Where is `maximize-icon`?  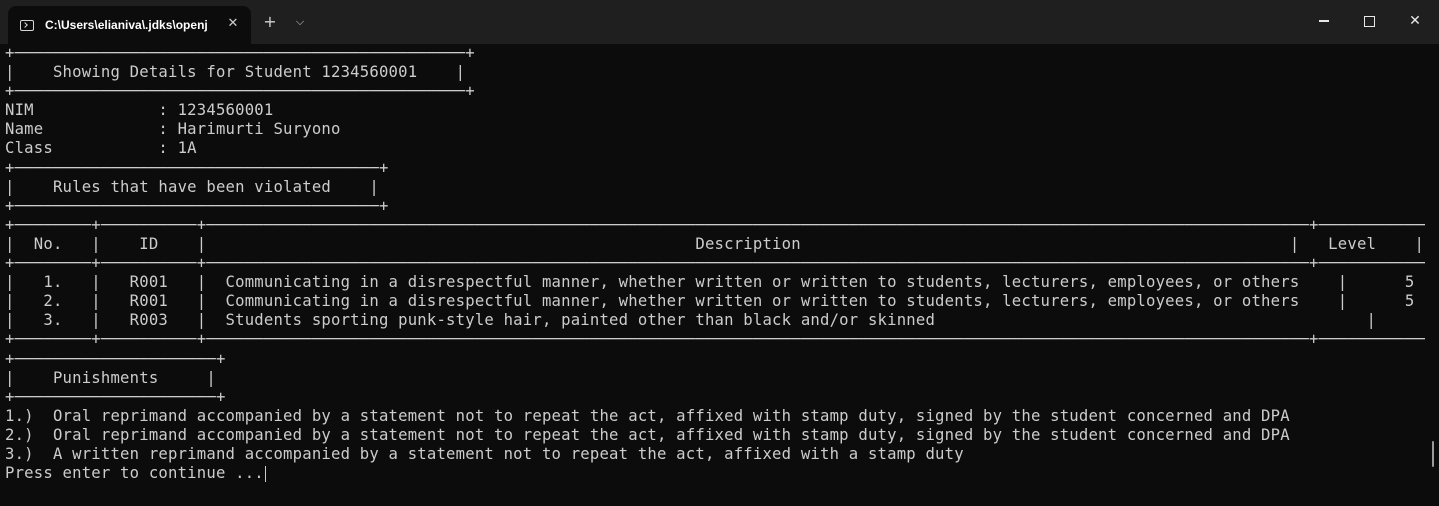
maximize-icon is located at coordinates (1369, 21).